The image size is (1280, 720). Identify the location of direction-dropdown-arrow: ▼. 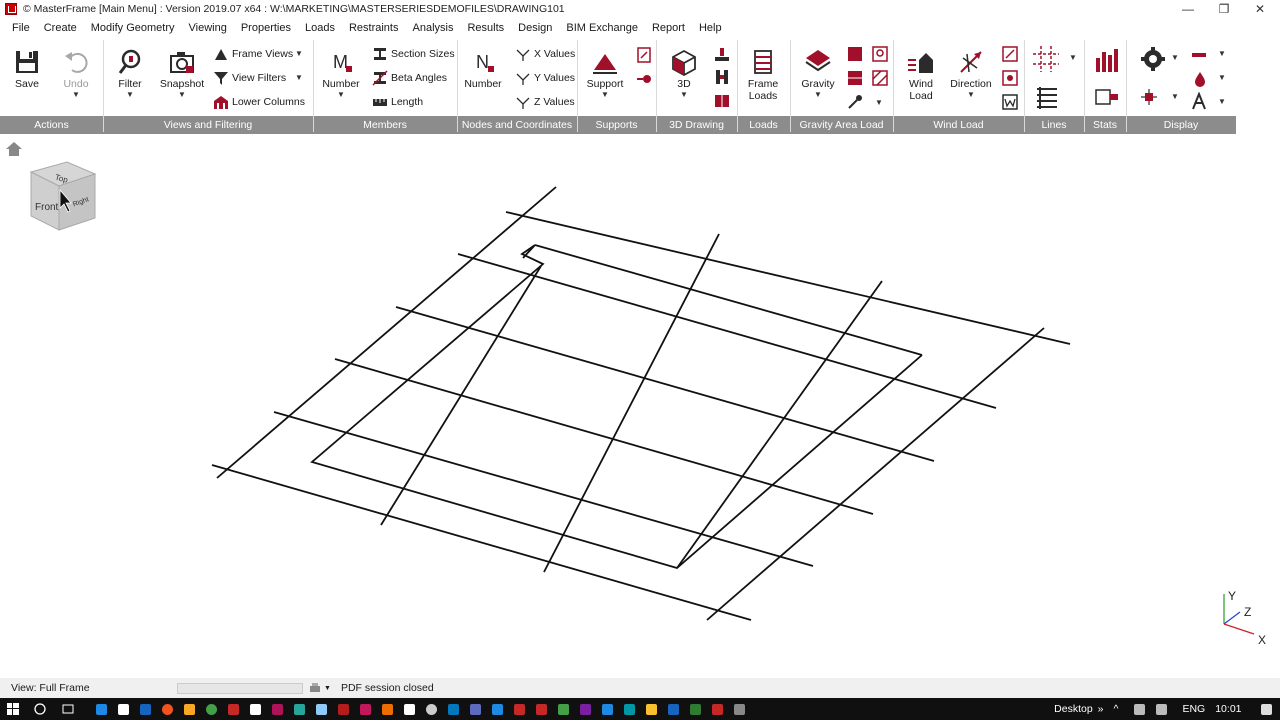
(971, 95).